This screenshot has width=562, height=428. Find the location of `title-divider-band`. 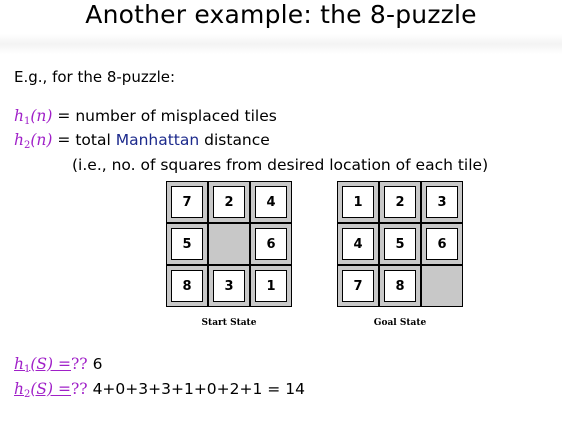

title-divider-band is located at coordinates (281, 44).